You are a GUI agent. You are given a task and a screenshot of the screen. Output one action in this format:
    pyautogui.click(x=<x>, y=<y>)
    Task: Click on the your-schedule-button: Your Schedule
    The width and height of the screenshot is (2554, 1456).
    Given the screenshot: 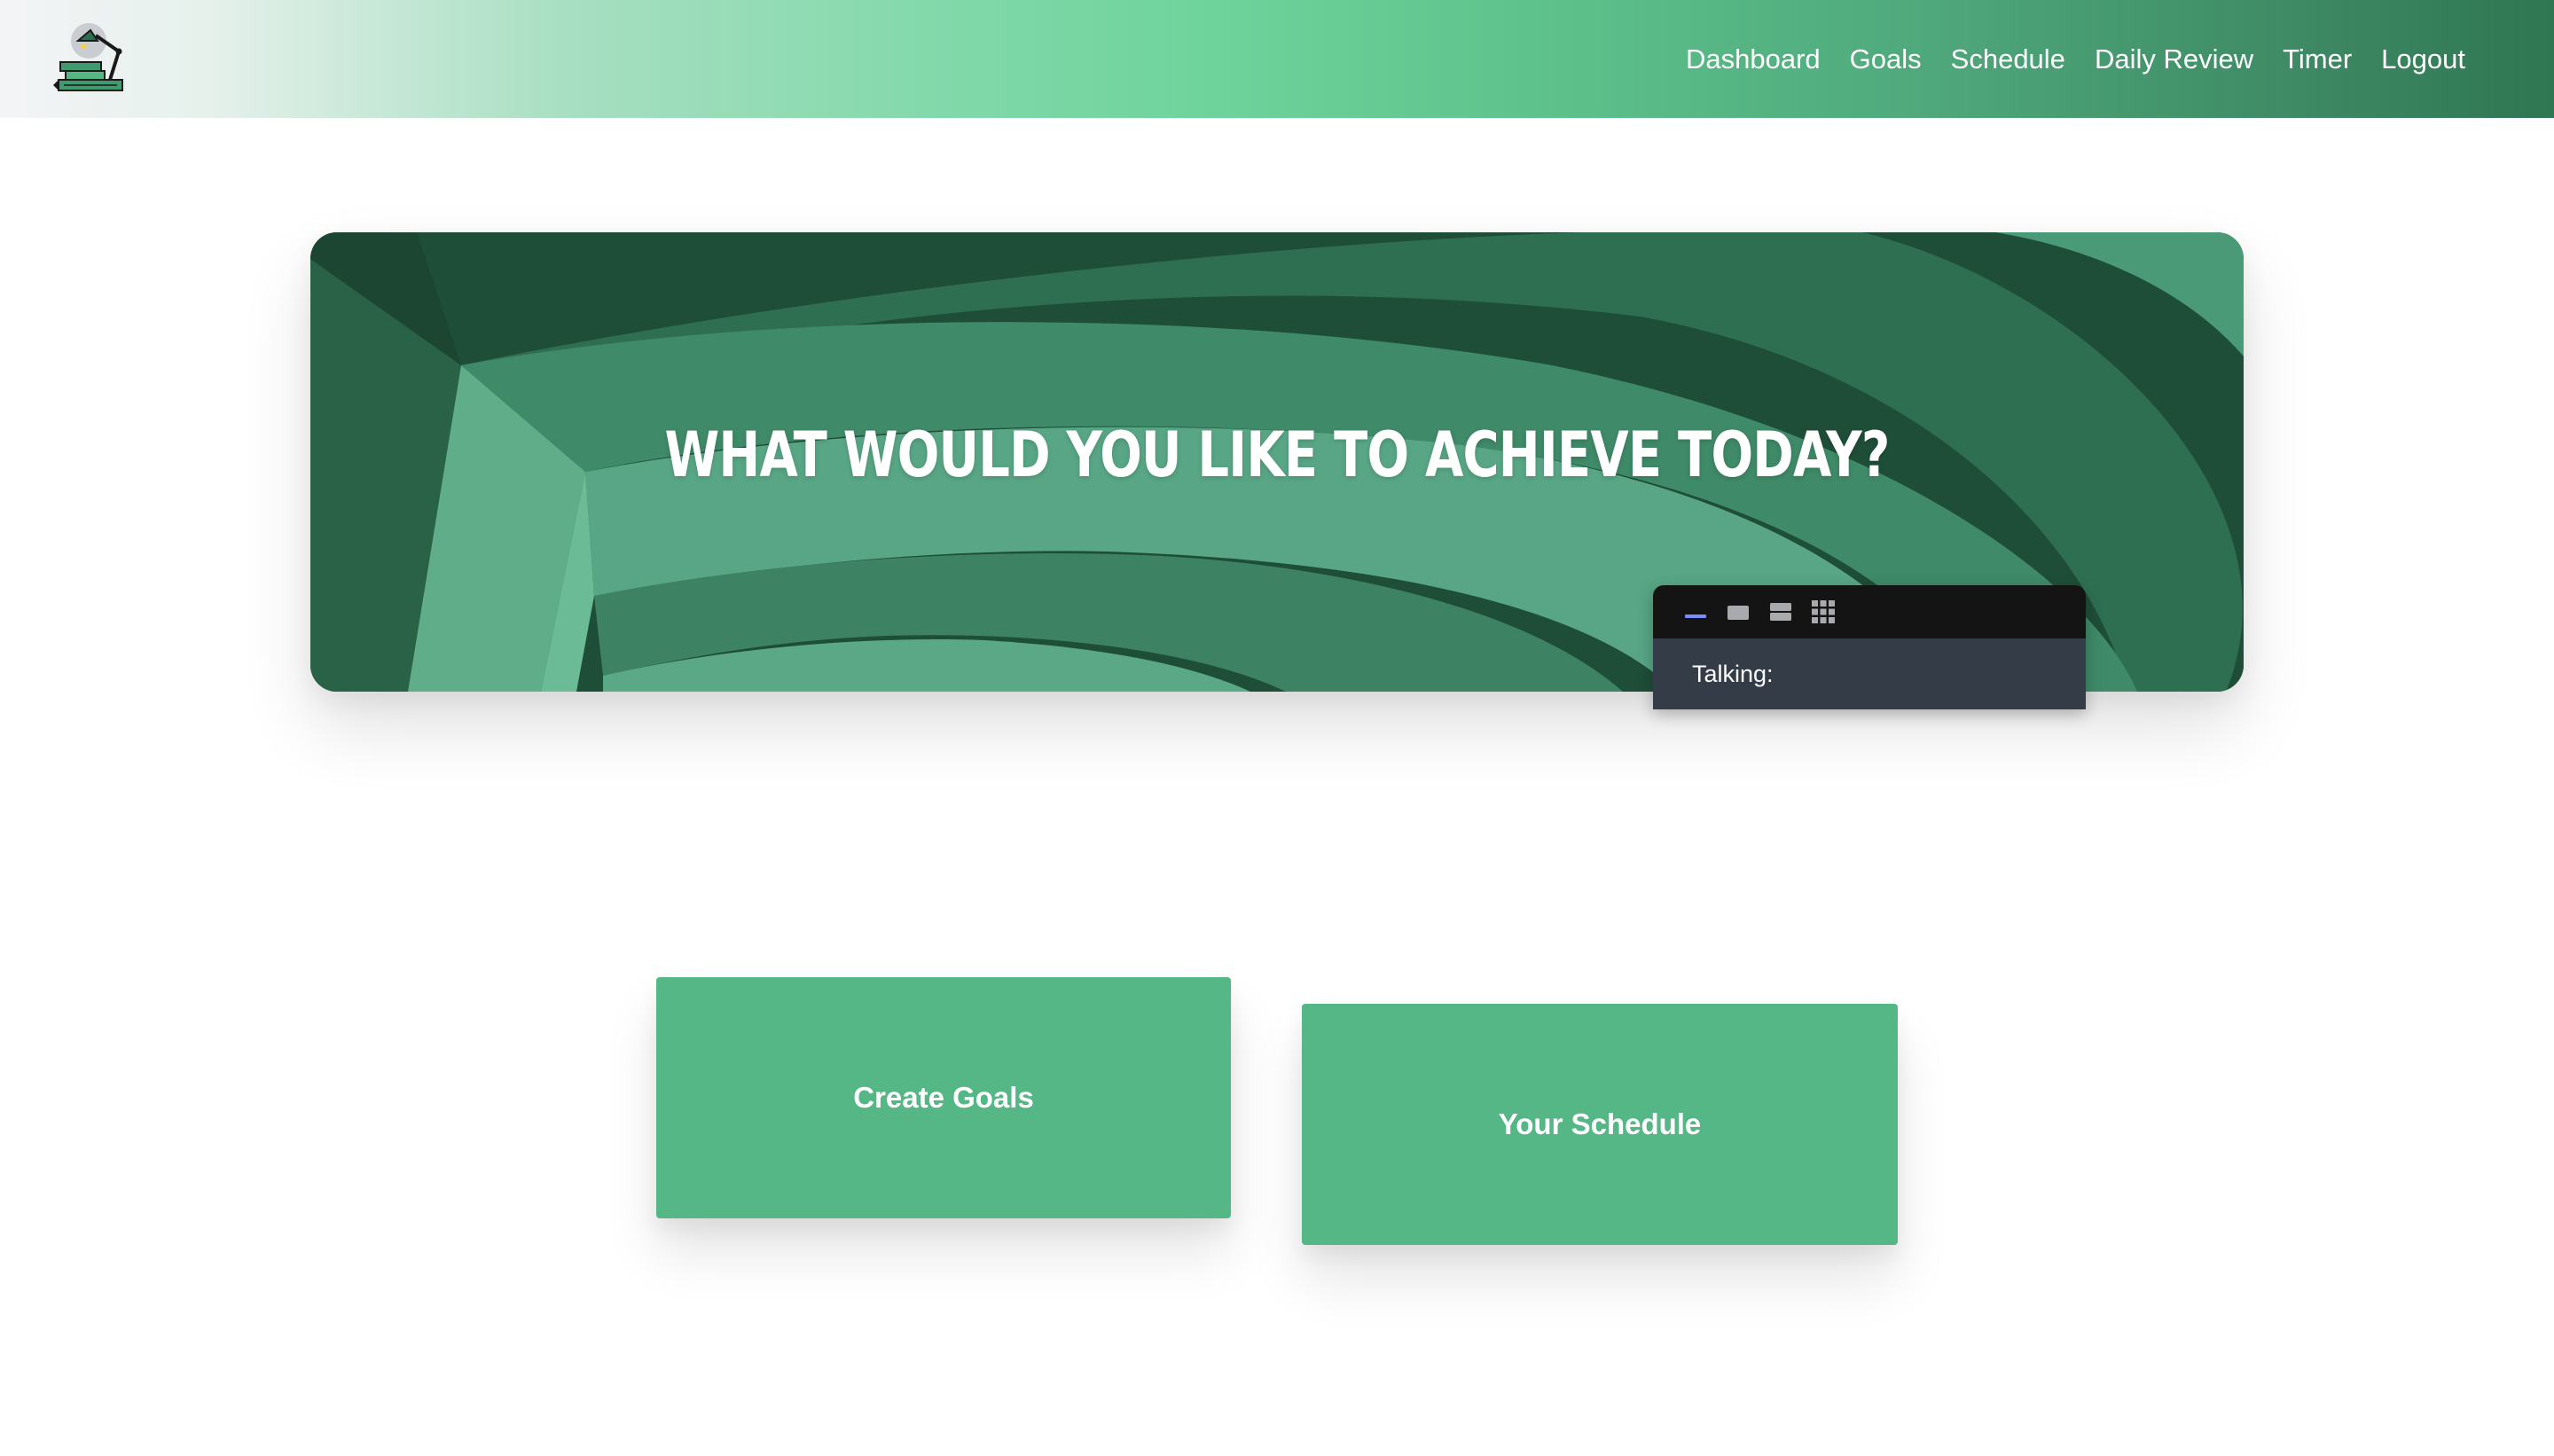 What is the action you would take?
    pyautogui.click(x=1600, y=1124)
    